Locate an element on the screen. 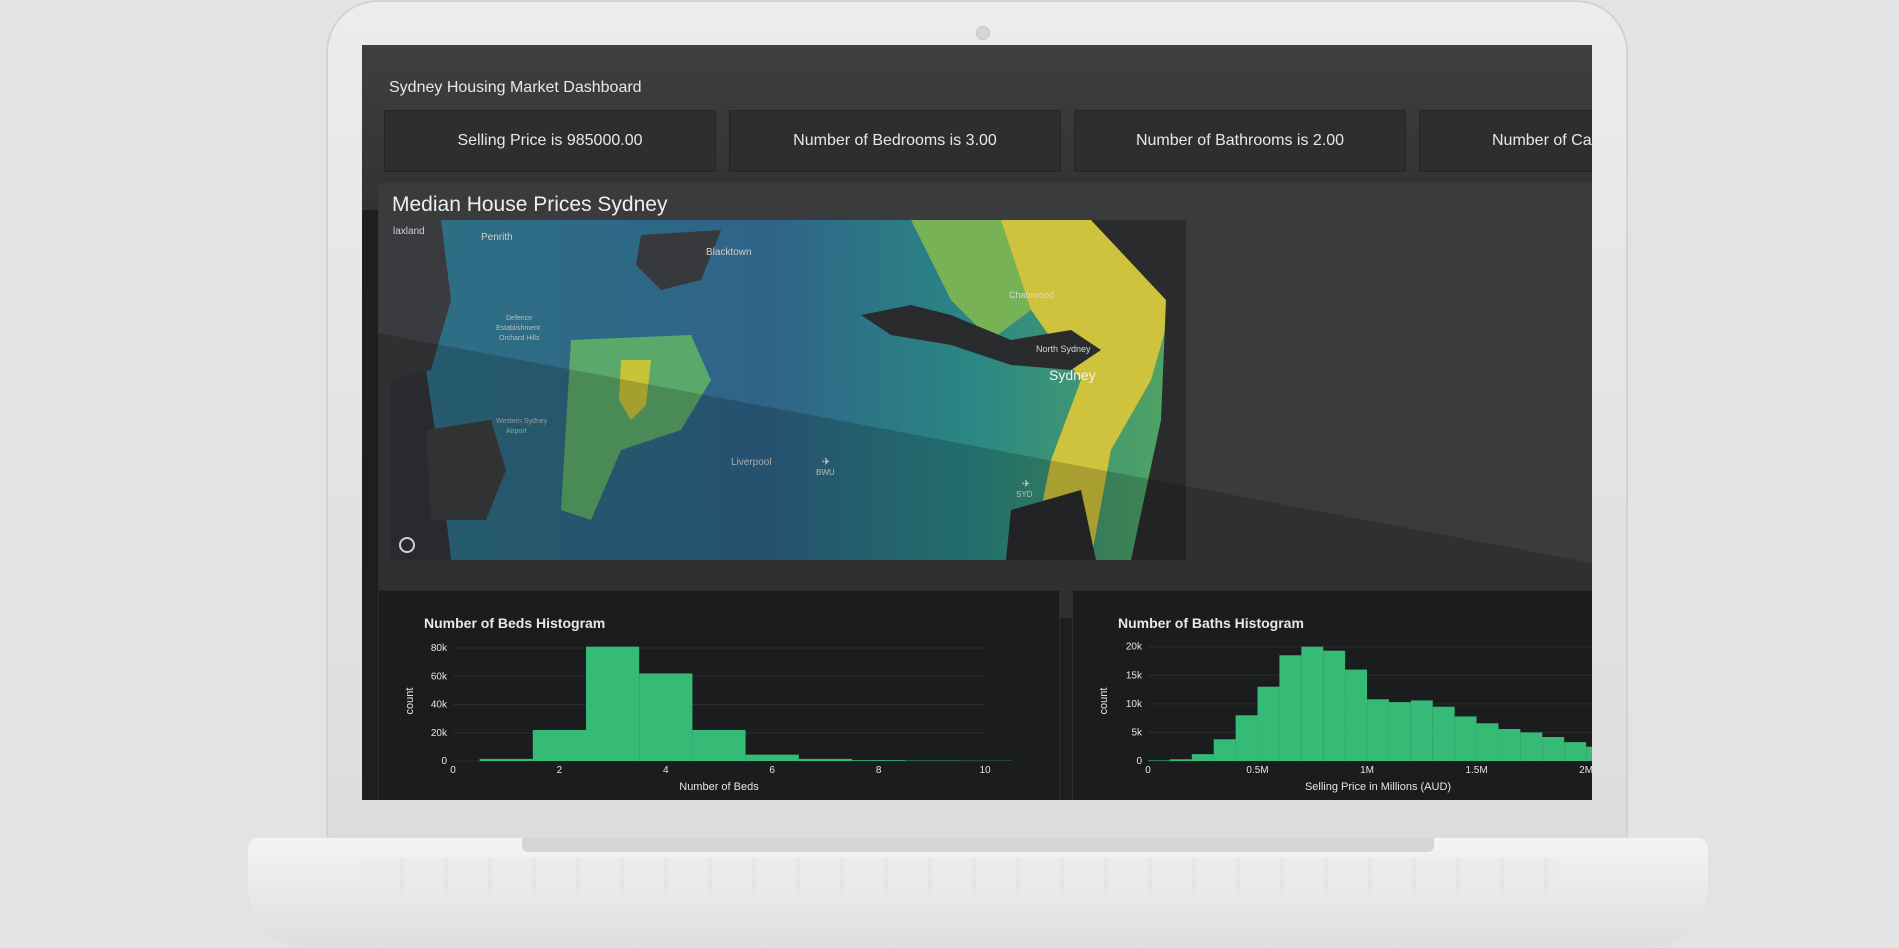 This screenshot has width=1899, height=948. beds-xtick-label: 8 is located at coordinates (879, 770).